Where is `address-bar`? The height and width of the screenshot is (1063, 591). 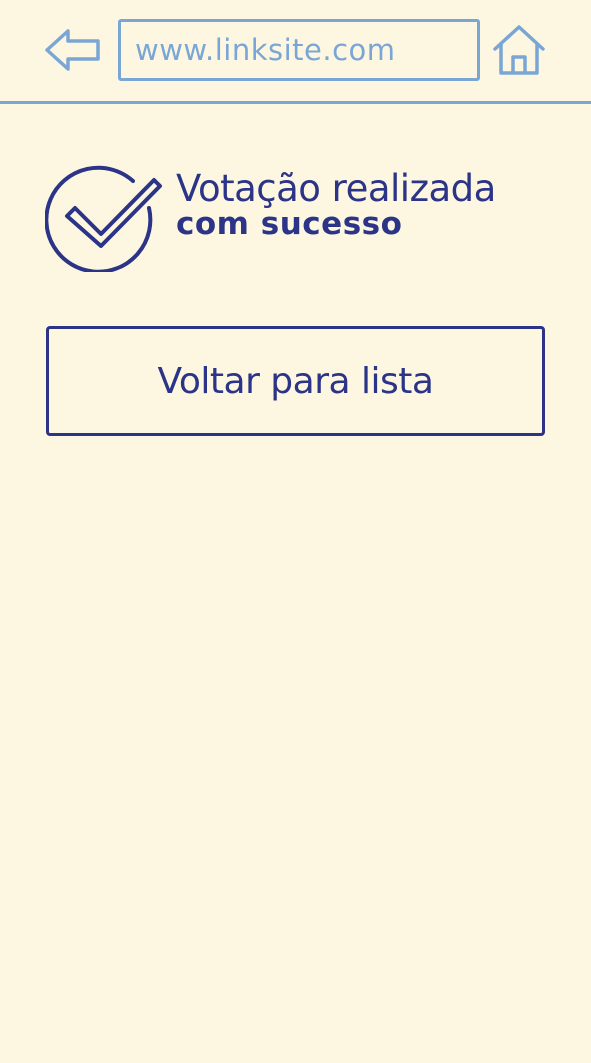
address-bar is located at coordinates (299, 50).